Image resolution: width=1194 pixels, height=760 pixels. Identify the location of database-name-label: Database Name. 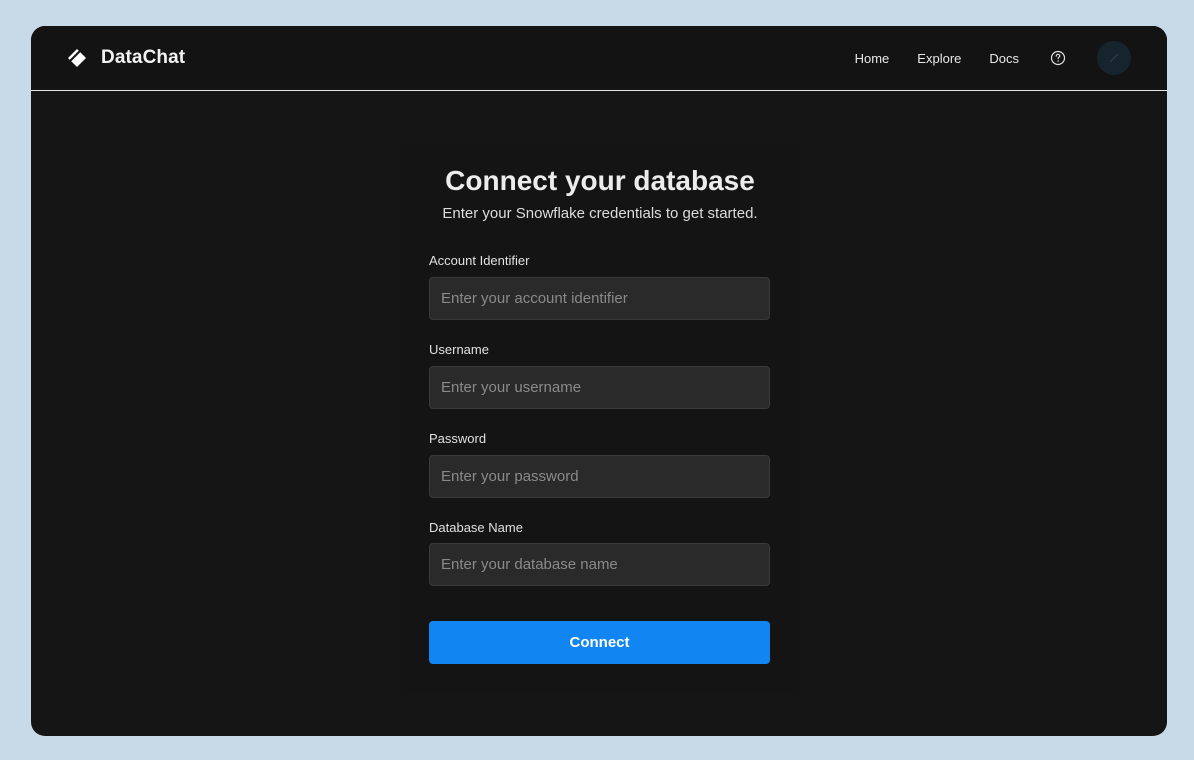
(476, 527).